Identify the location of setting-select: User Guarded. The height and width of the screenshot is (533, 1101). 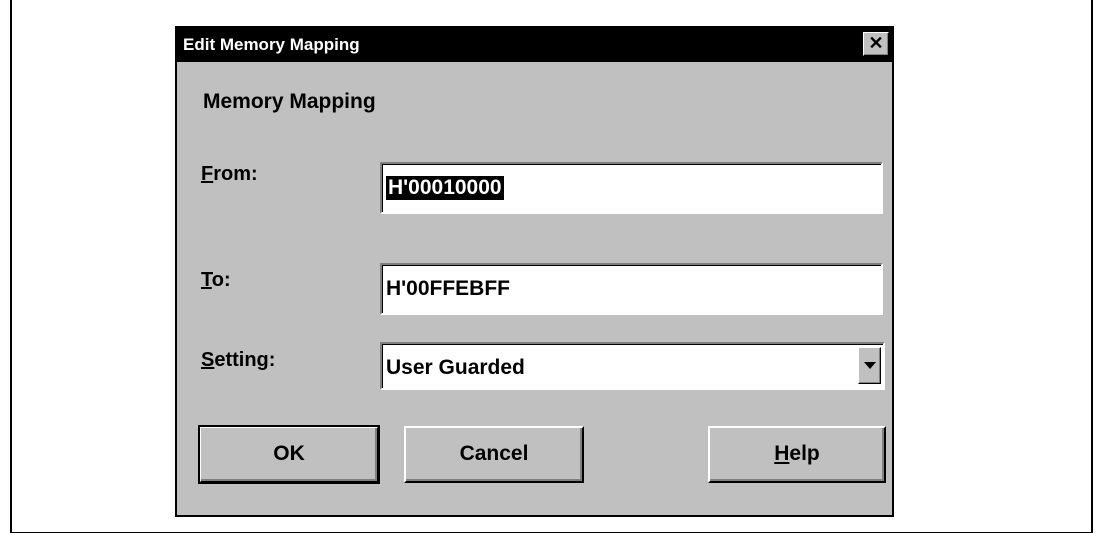
(632, 366).